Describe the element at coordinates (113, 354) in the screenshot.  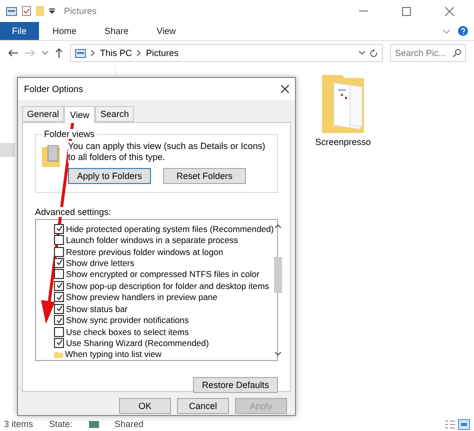
I see `setting-group-label: When typing into list view` at that location.